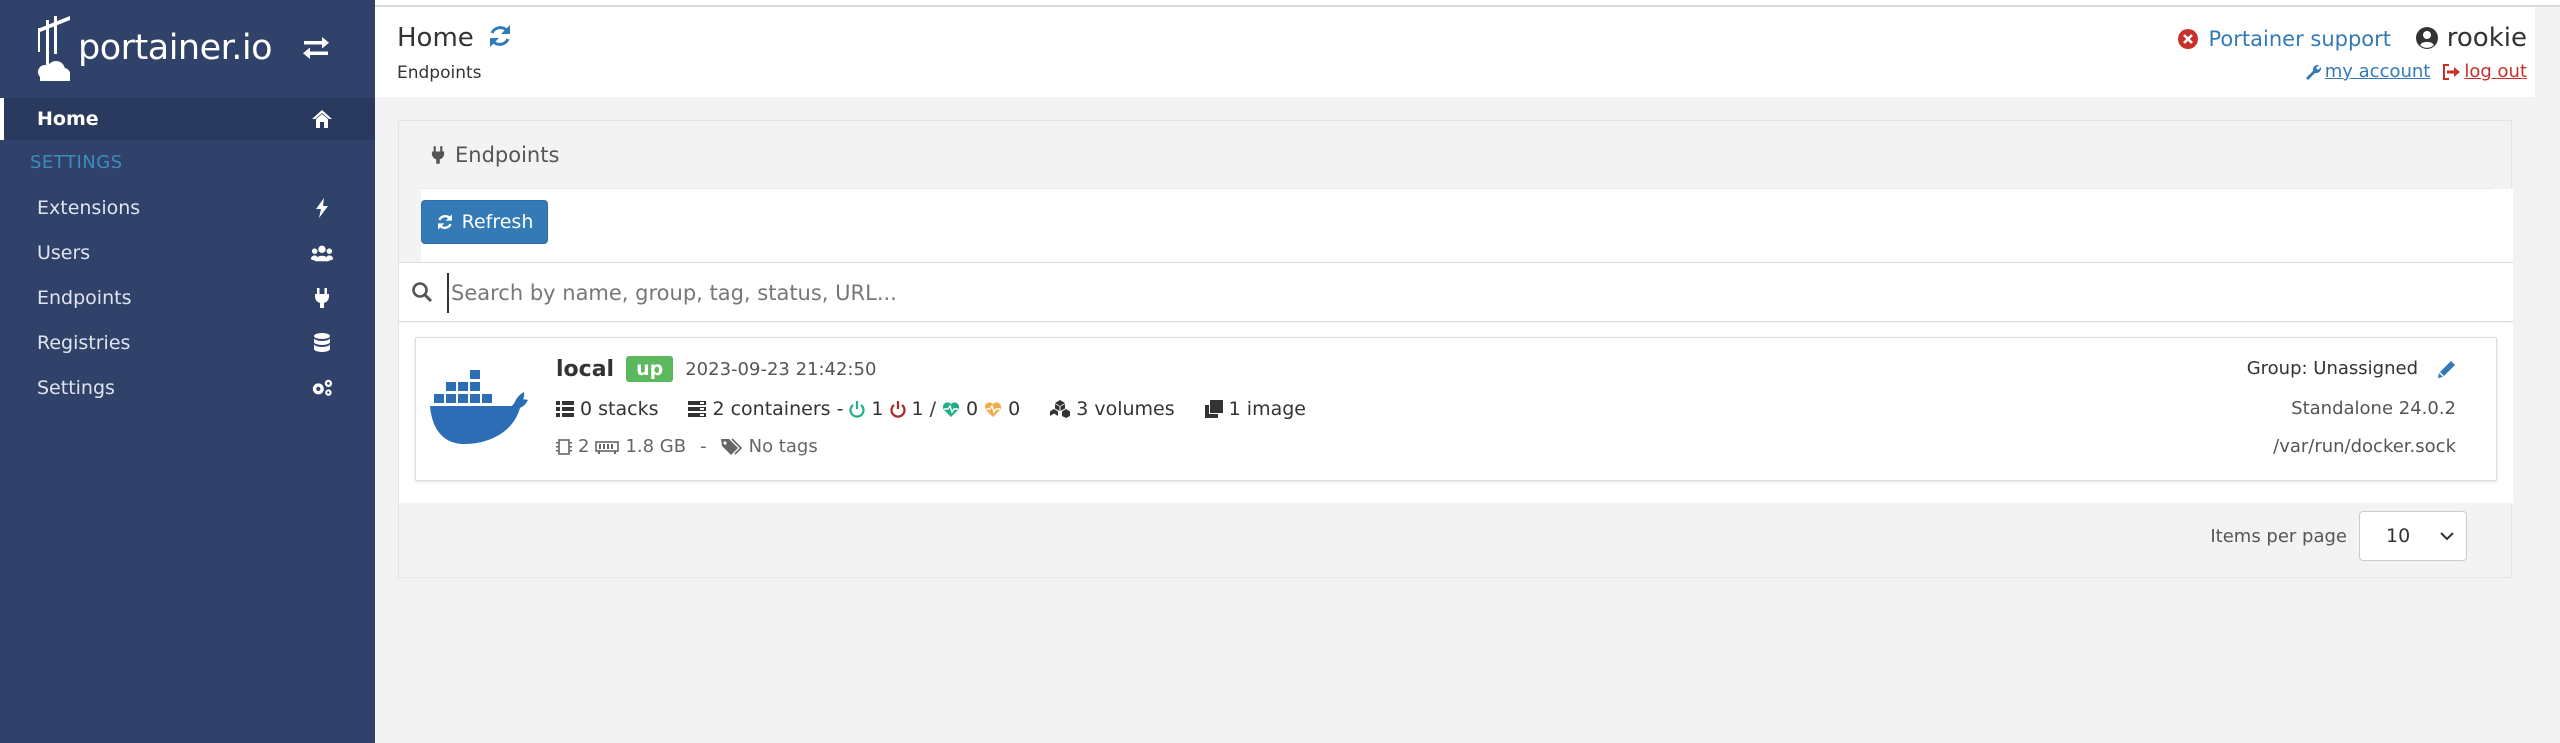 The image size is (2560, 743). Describe the element at coordinates (76, 162) in the screenshot. I see `sidebar-section-settings: SETTINGS` at that location.